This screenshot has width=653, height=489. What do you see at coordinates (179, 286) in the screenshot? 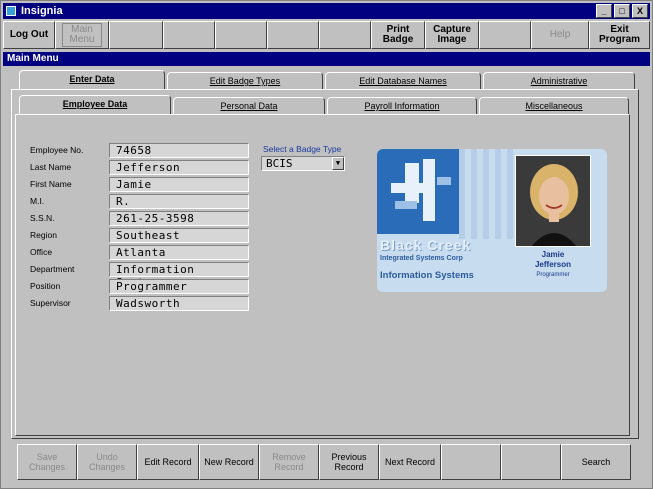
I see `position-field: Programmer` at bounding box center [179, 286].